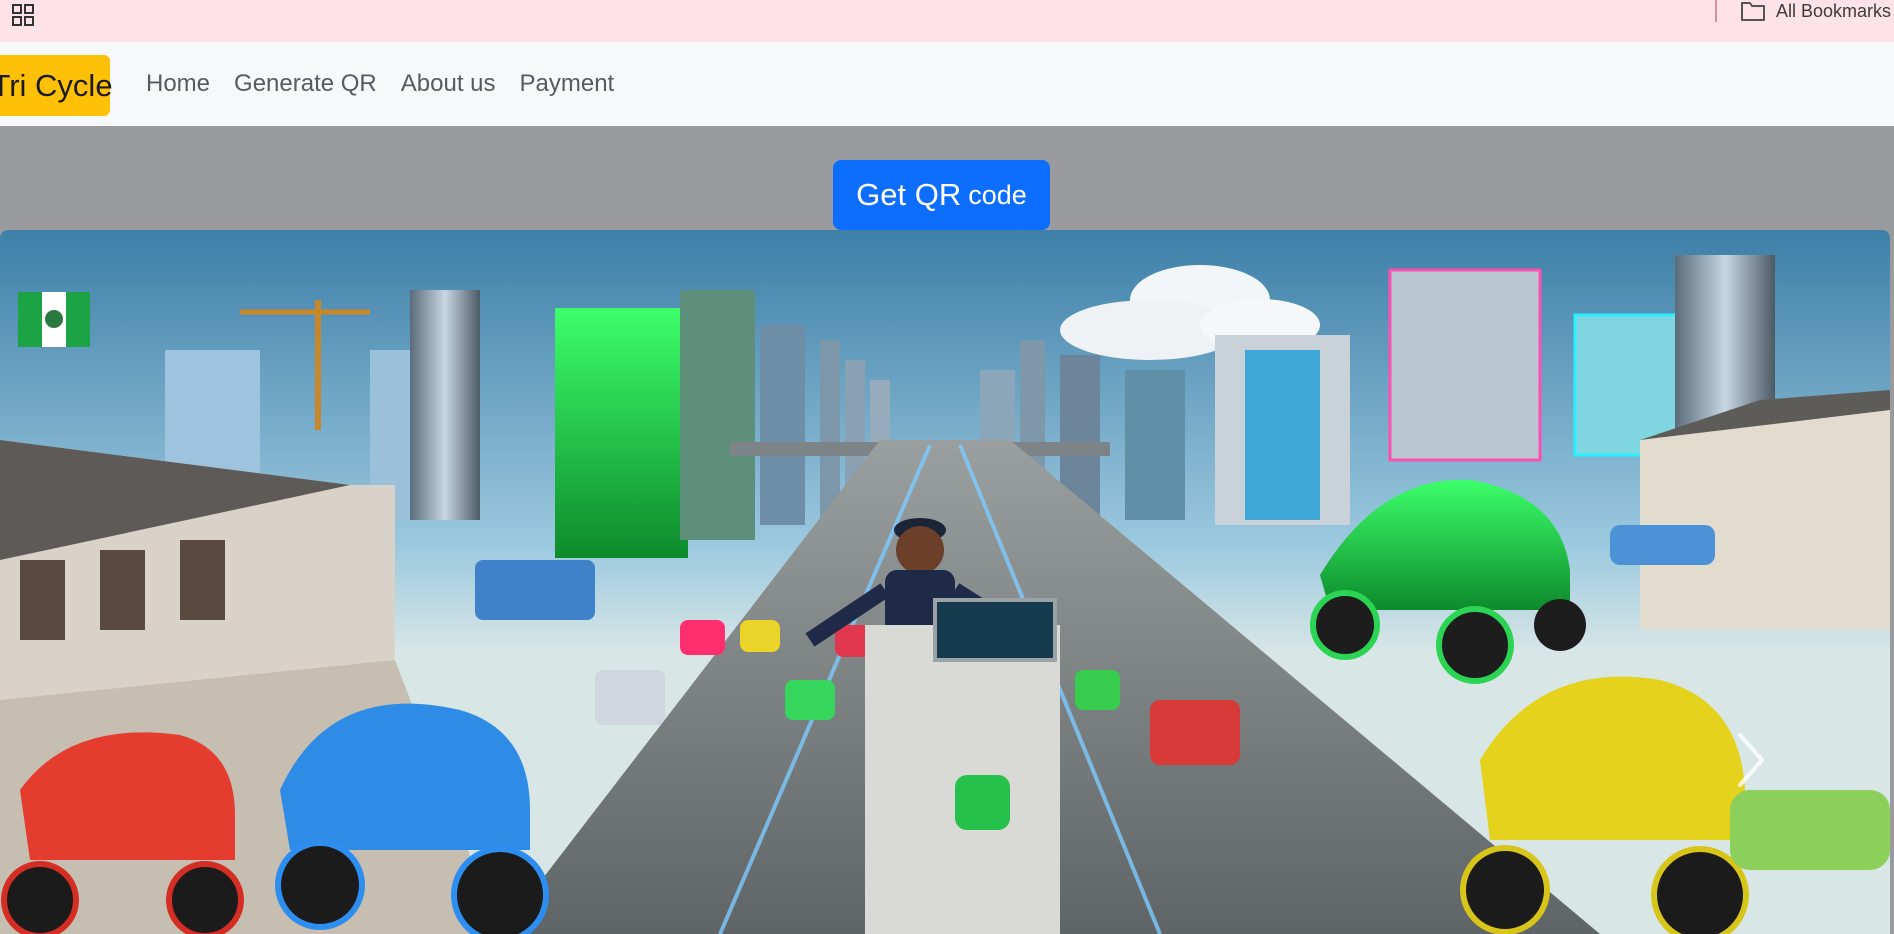 The height and width of the screenshot is (934, 1894). What do you see at coordinates (1716, 11) in the screenshot?
I see `bookmarks-divider` at bounding box center [1716, 11].